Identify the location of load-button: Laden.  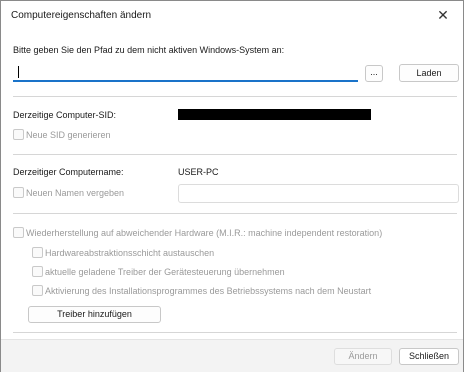
(429, 73).